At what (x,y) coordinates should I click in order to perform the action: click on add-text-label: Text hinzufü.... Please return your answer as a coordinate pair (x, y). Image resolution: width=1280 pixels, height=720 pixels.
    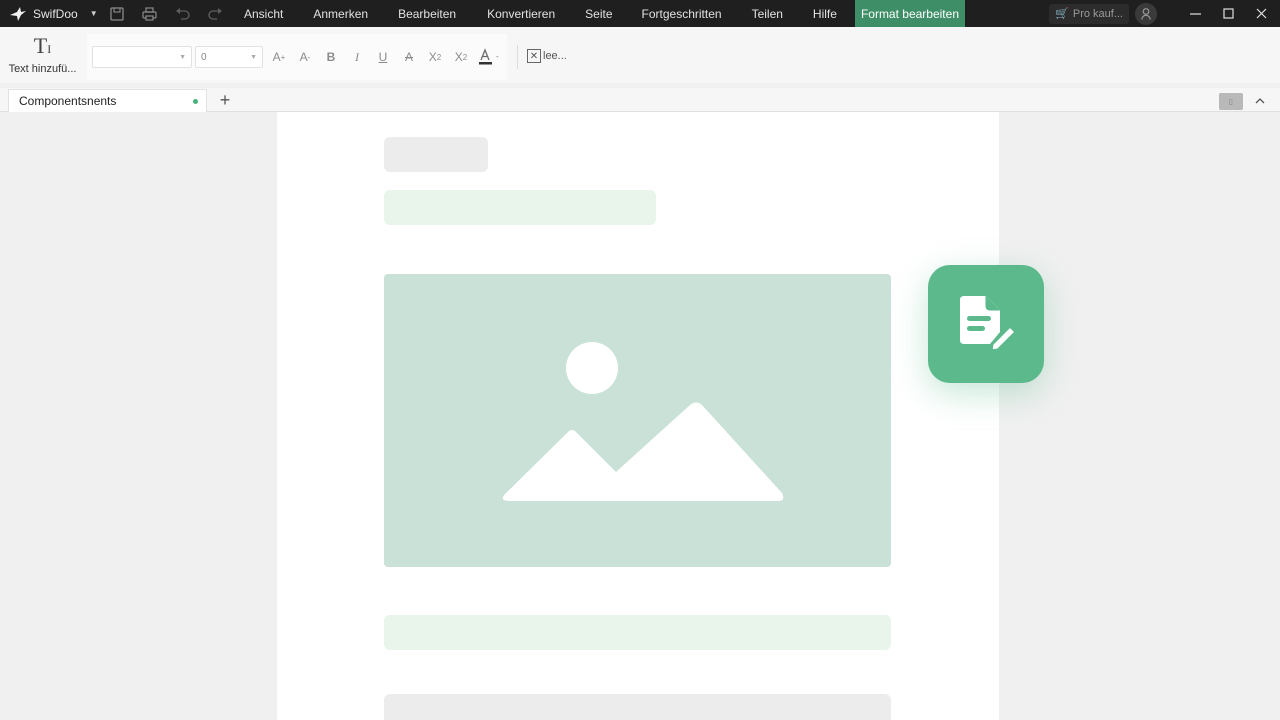
    Looking at the image, I should click on (42, 69).